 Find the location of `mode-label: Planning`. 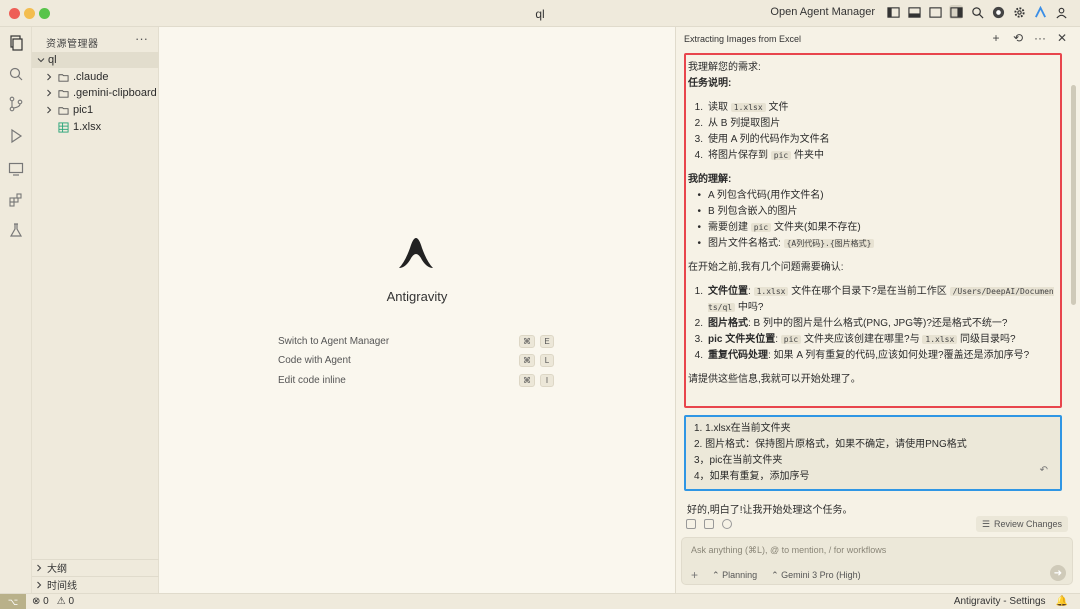

mode-label: Planning is located at coordinates (740, 574).